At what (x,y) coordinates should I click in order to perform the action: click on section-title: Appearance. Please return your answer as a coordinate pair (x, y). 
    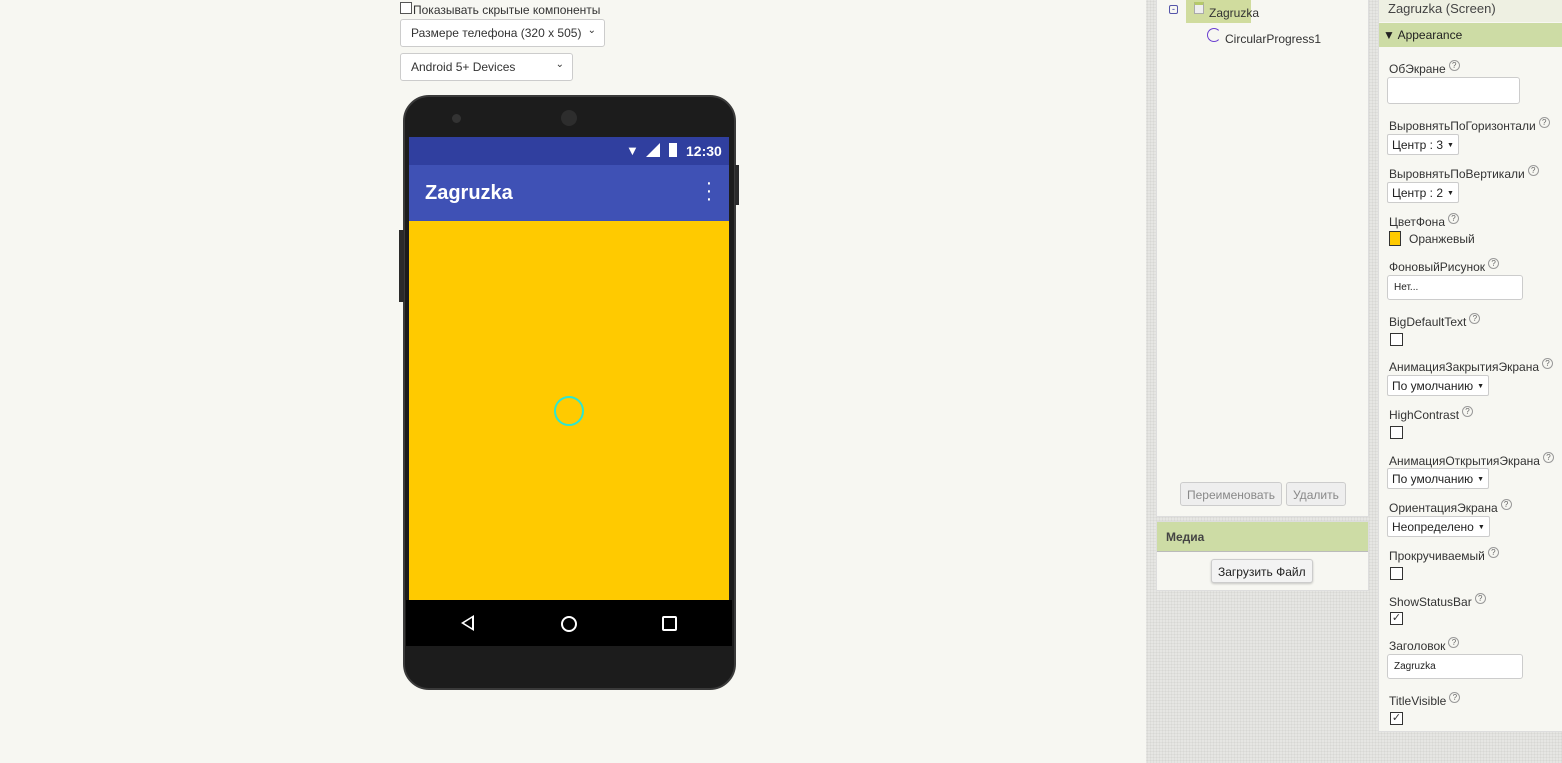
    Looking at the image, I should click on (1430, 35).